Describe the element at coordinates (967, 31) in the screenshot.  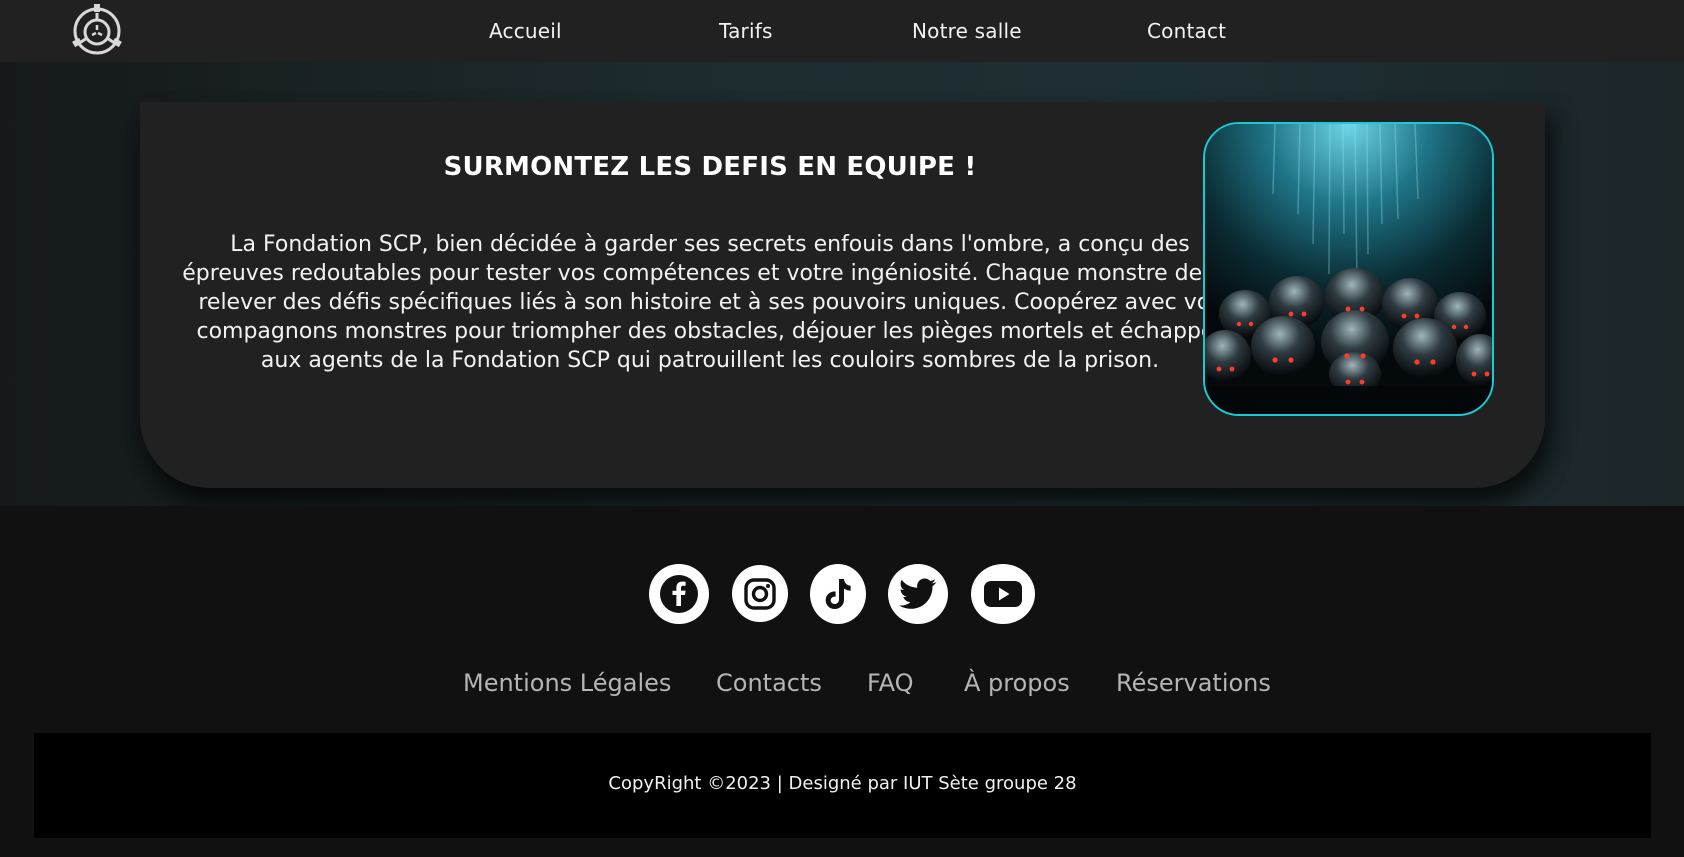
I see `nav-link-notre-salle: Notre salle` at that location.